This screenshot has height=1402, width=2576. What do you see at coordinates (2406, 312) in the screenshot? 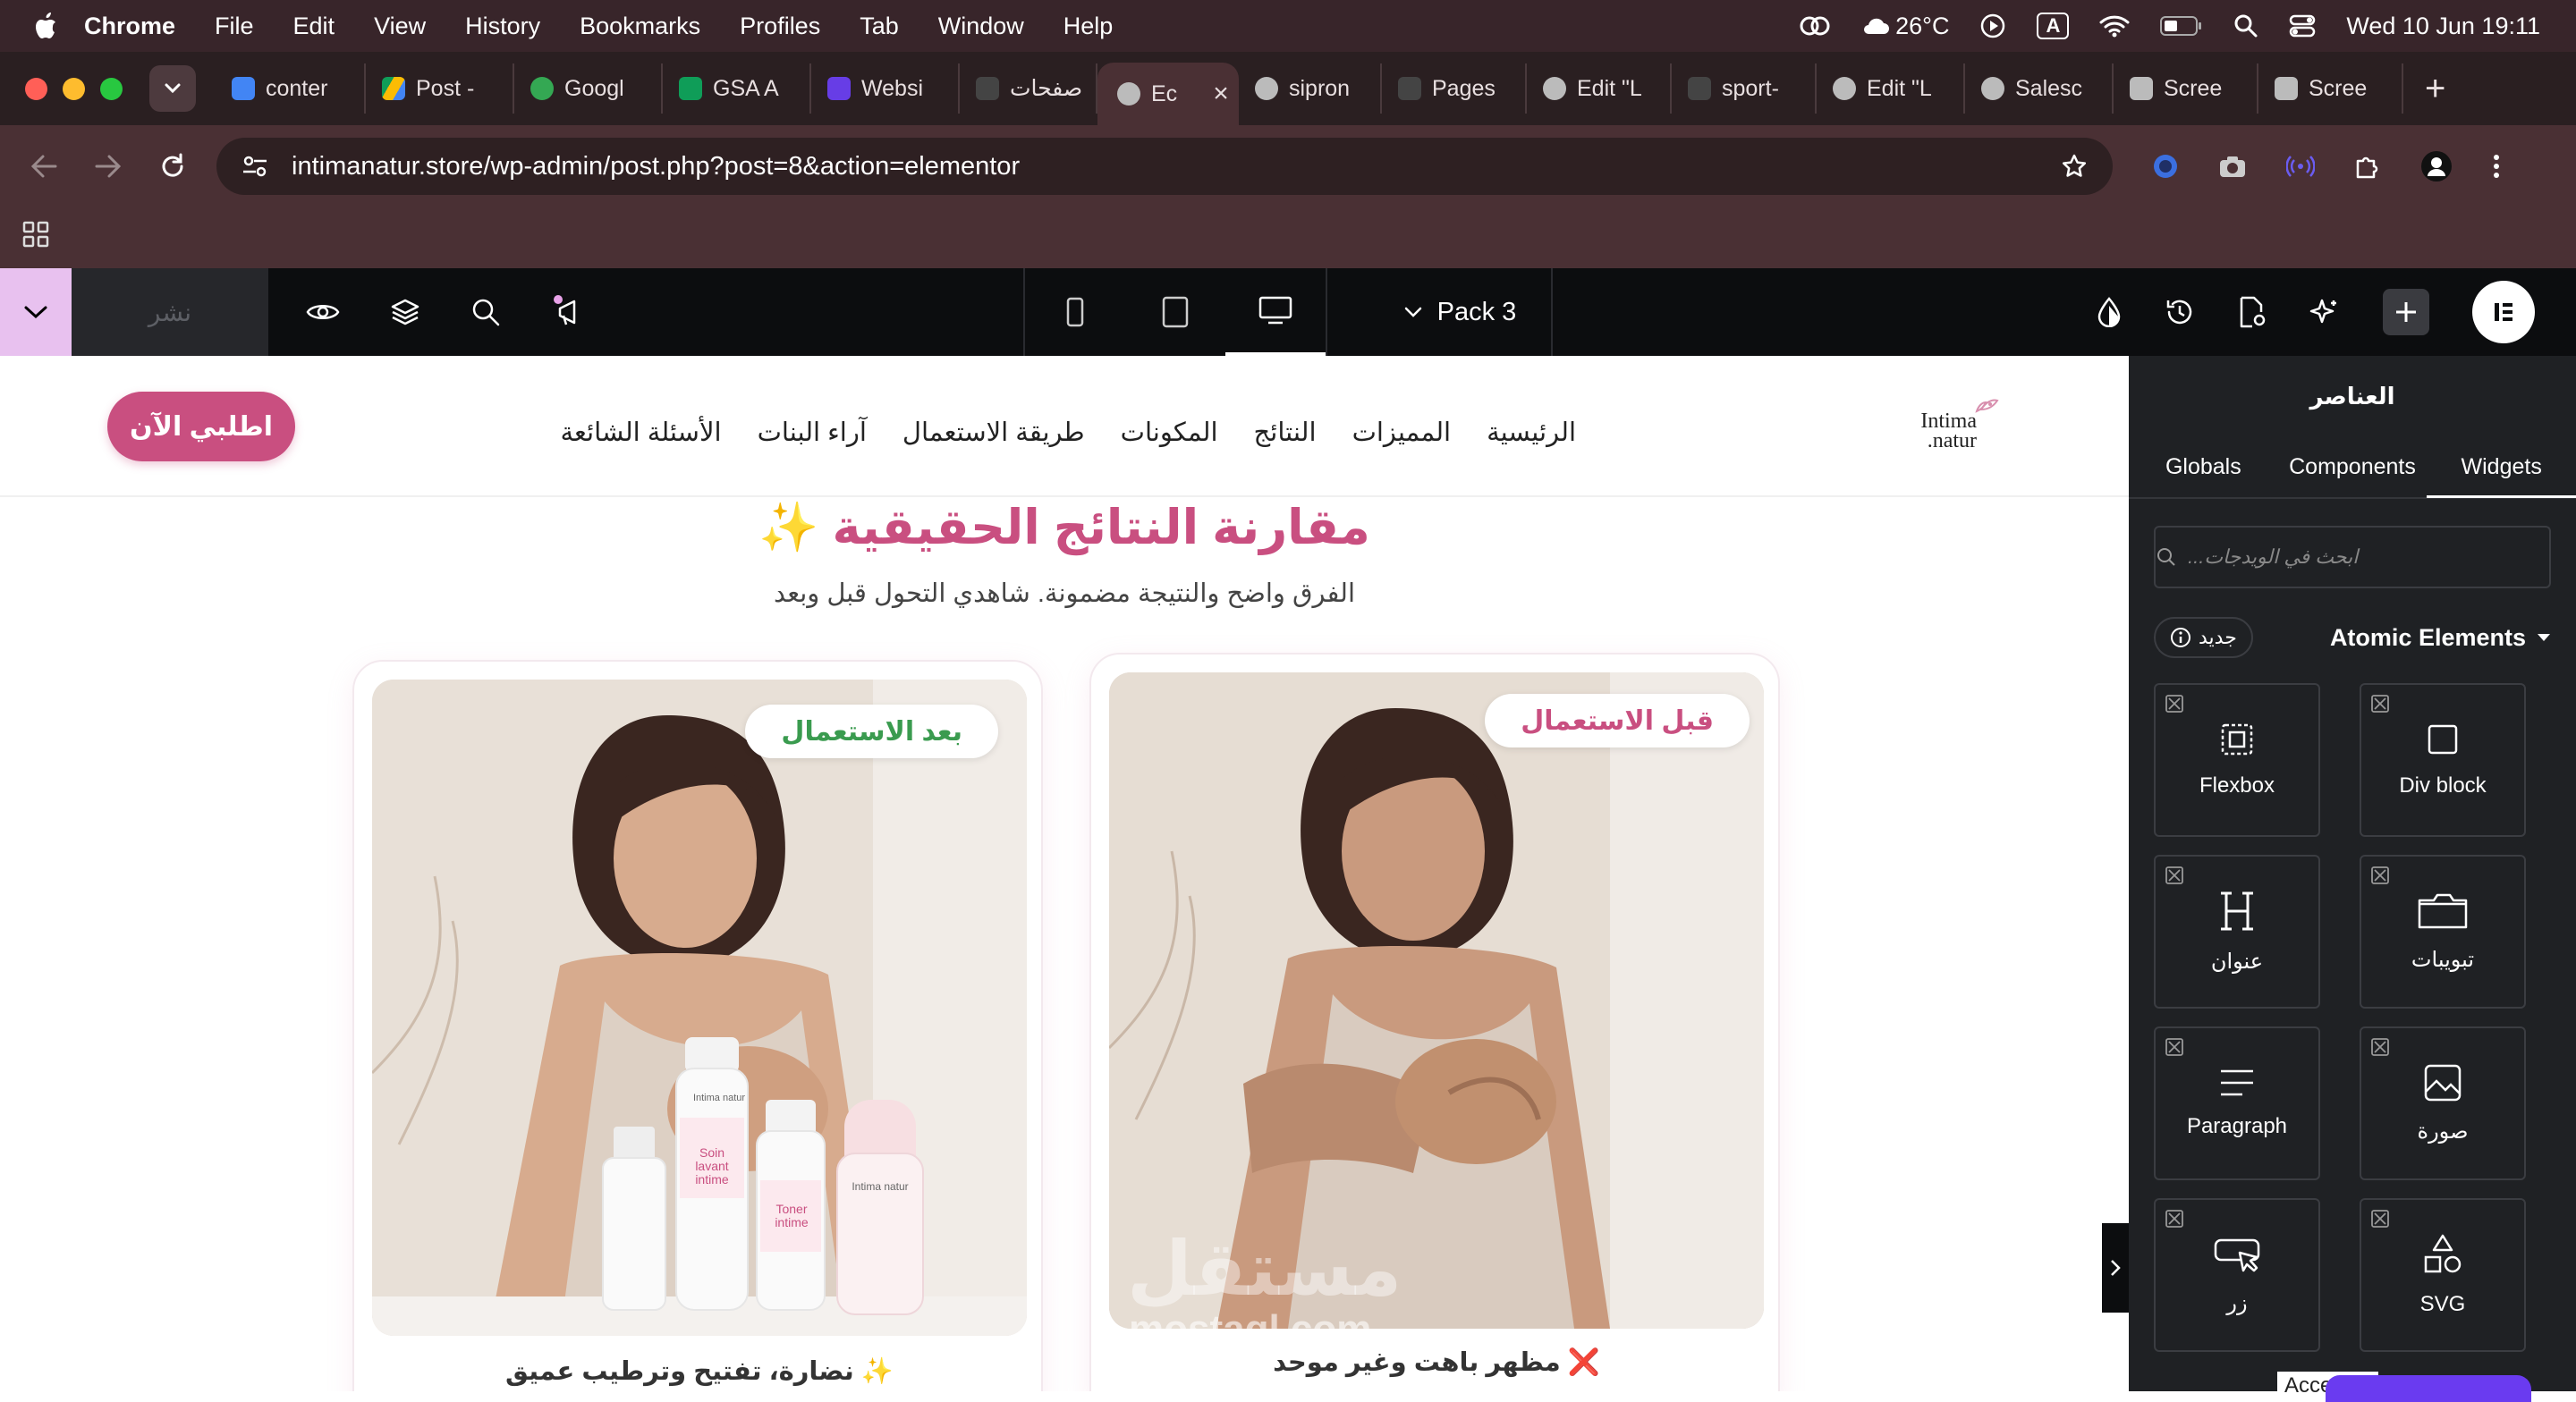
I see `add-element-button` at bounding box center [2406, 312].